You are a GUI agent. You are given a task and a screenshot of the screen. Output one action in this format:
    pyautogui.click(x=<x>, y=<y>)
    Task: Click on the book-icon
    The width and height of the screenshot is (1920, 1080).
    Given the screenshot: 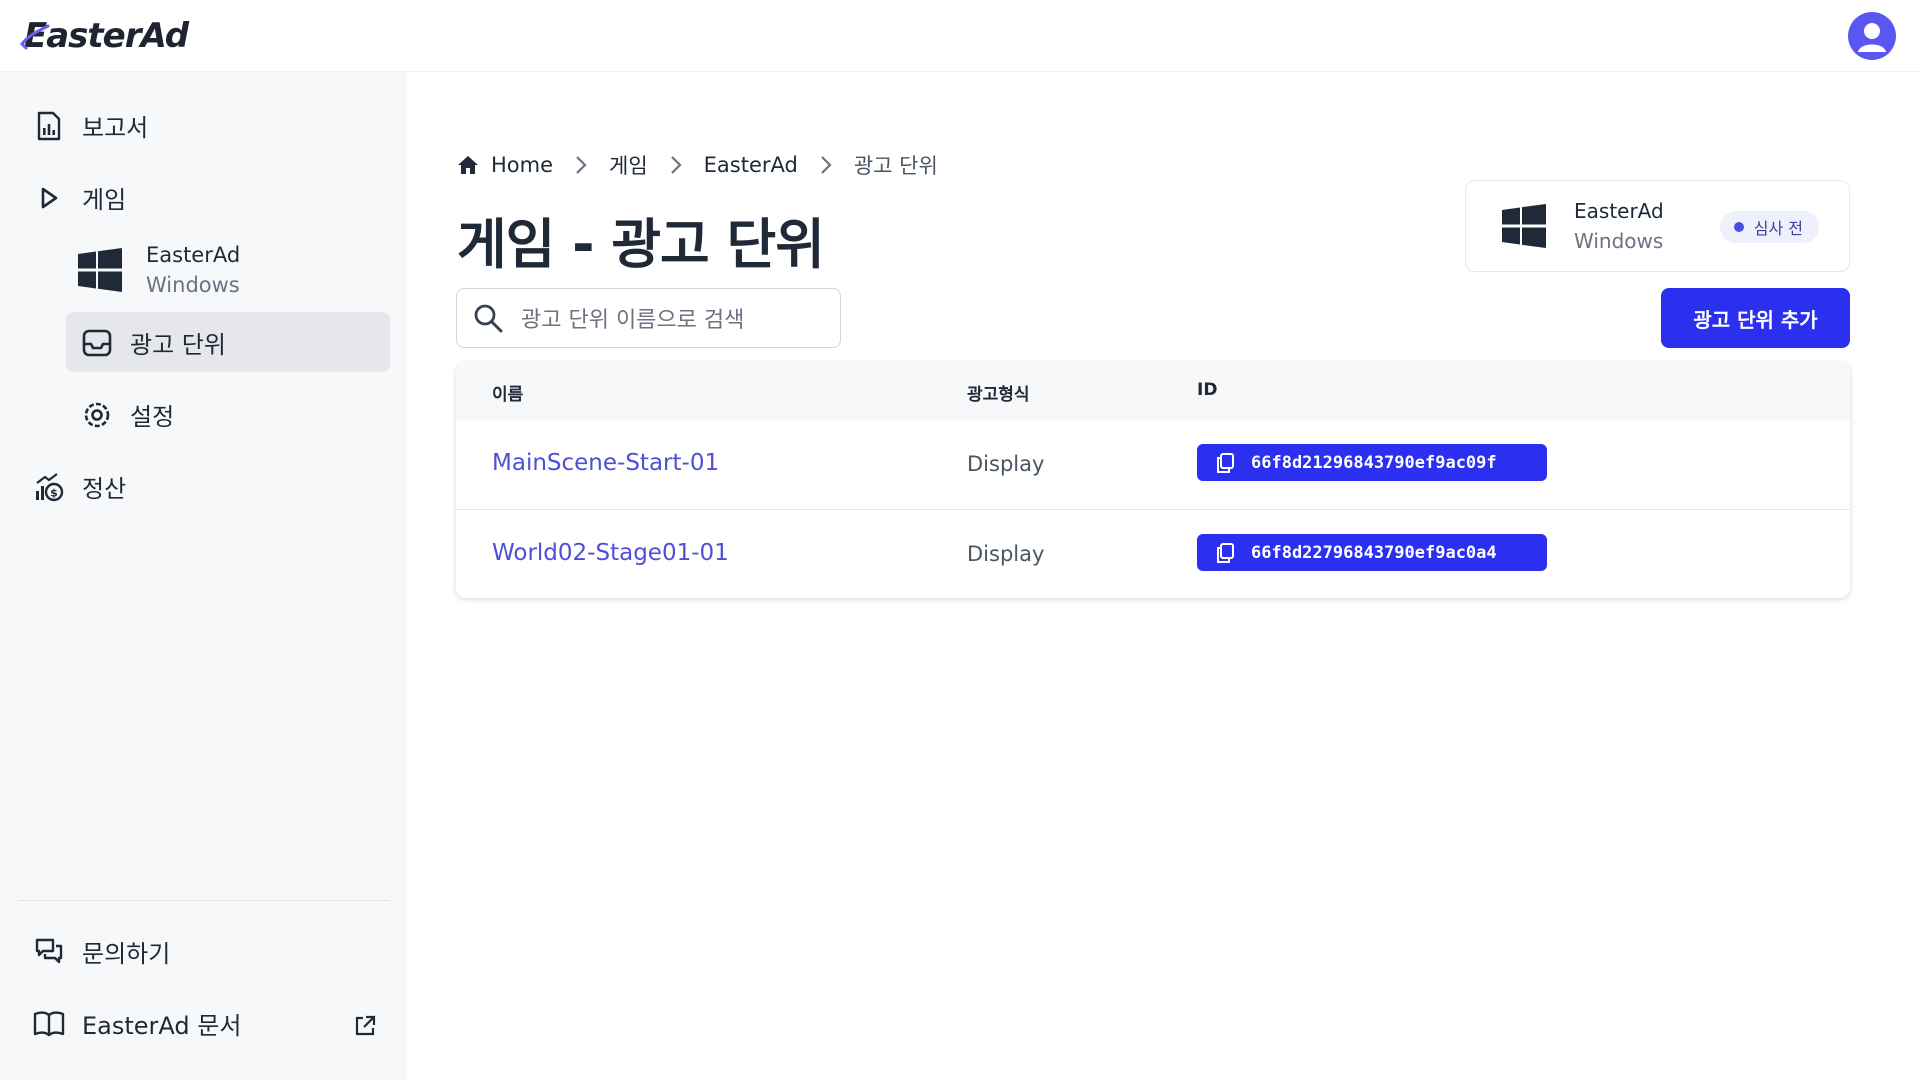 What is the action you would take?
    pyautogui.click(x=49, y=1024)
    